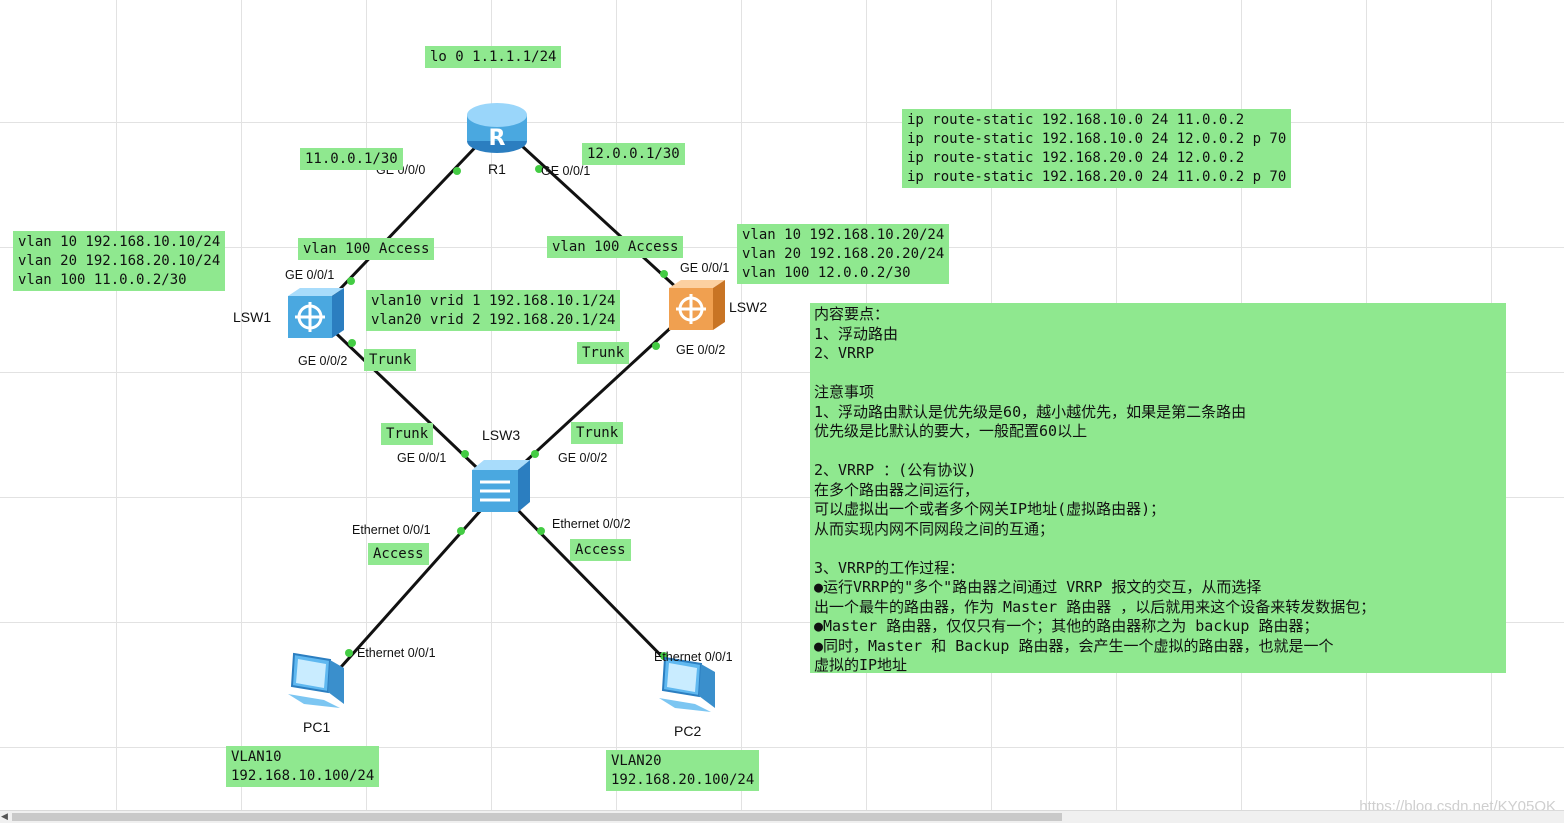 The height and width of the screenshot is (823, 1564). What do you see at coordinates (688, 731) in the screenshot?
I see `pc2-name: PC2` at bounding box center [688, 731].